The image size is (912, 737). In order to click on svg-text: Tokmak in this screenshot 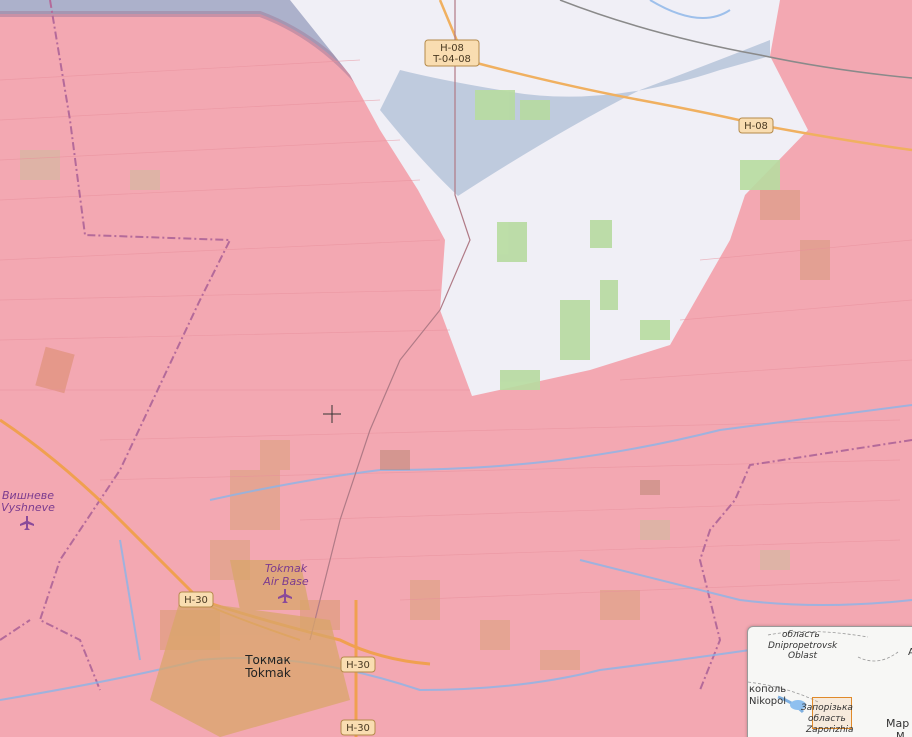, I will do `click(267, 673)`.